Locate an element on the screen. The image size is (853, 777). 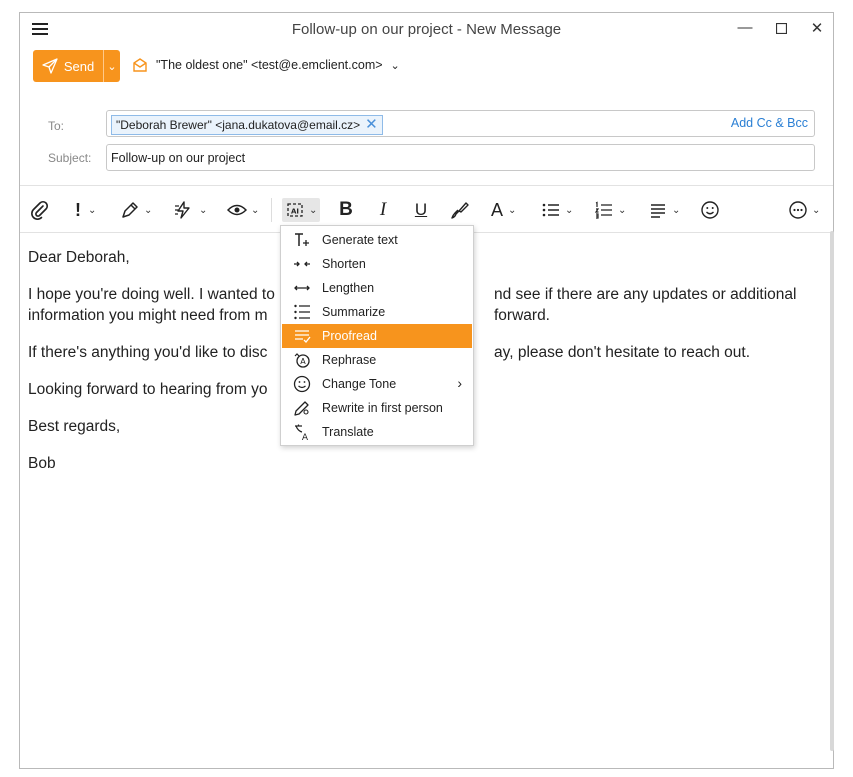
body-line: forward. is located at coordinates (522, 315).